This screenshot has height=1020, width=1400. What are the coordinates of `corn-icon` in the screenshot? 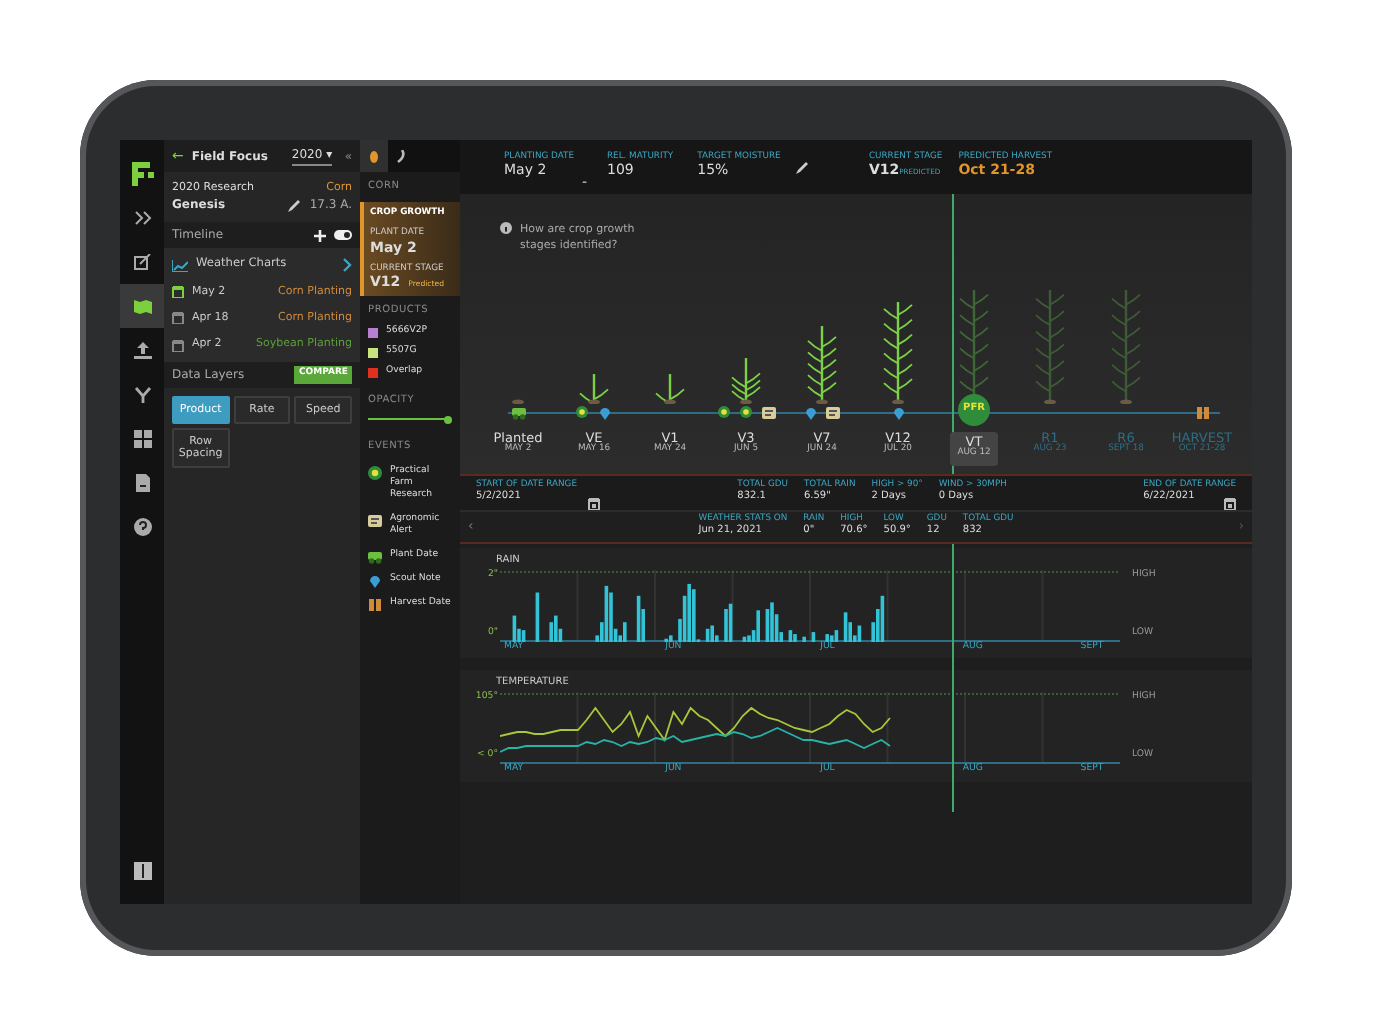 It's located at (374, 156).